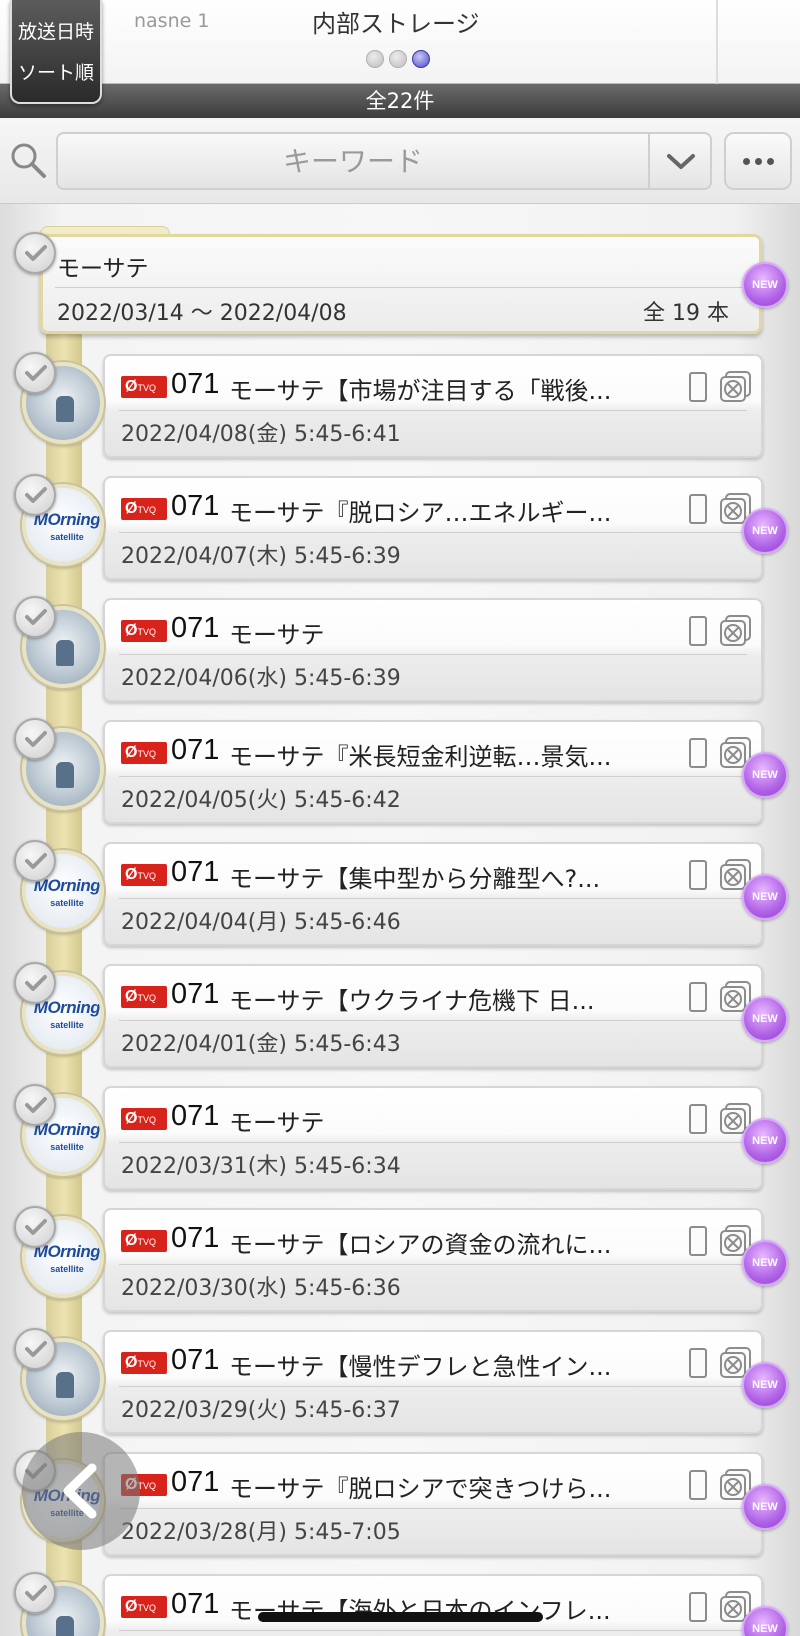 The width and height of the screenshot is (800, 1636). What do you see at coordinates (103, 269) in the screenshot?
I see `group-title: モーサテ` at bounding box center [103, 269].